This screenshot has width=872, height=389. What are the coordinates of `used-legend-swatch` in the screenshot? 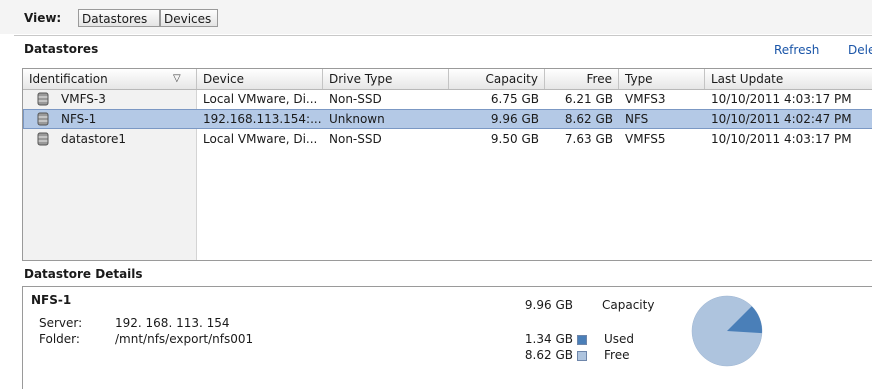 It's located at (582, 340).